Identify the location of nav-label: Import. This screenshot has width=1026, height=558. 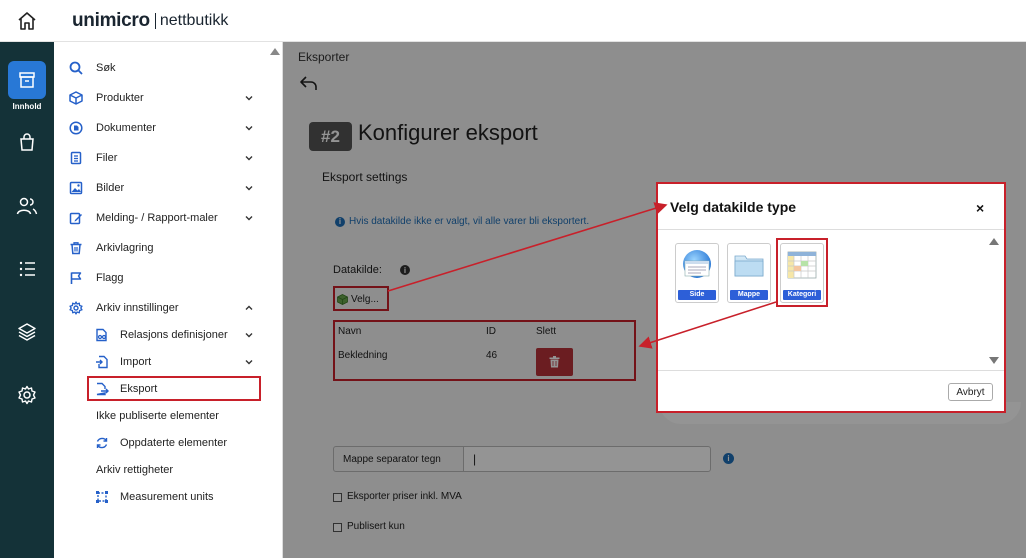
(136, 362).